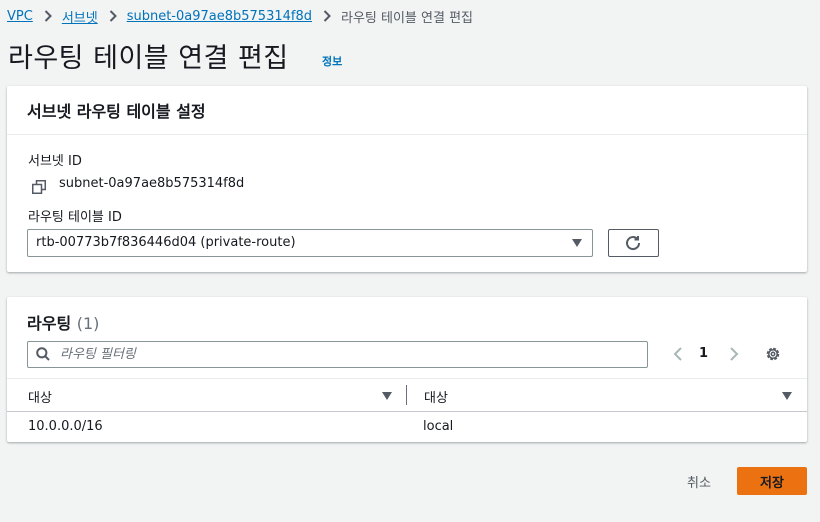 The height and width of the screenshot is (522, 820). I want to click on search-icon, so click(43, 354).